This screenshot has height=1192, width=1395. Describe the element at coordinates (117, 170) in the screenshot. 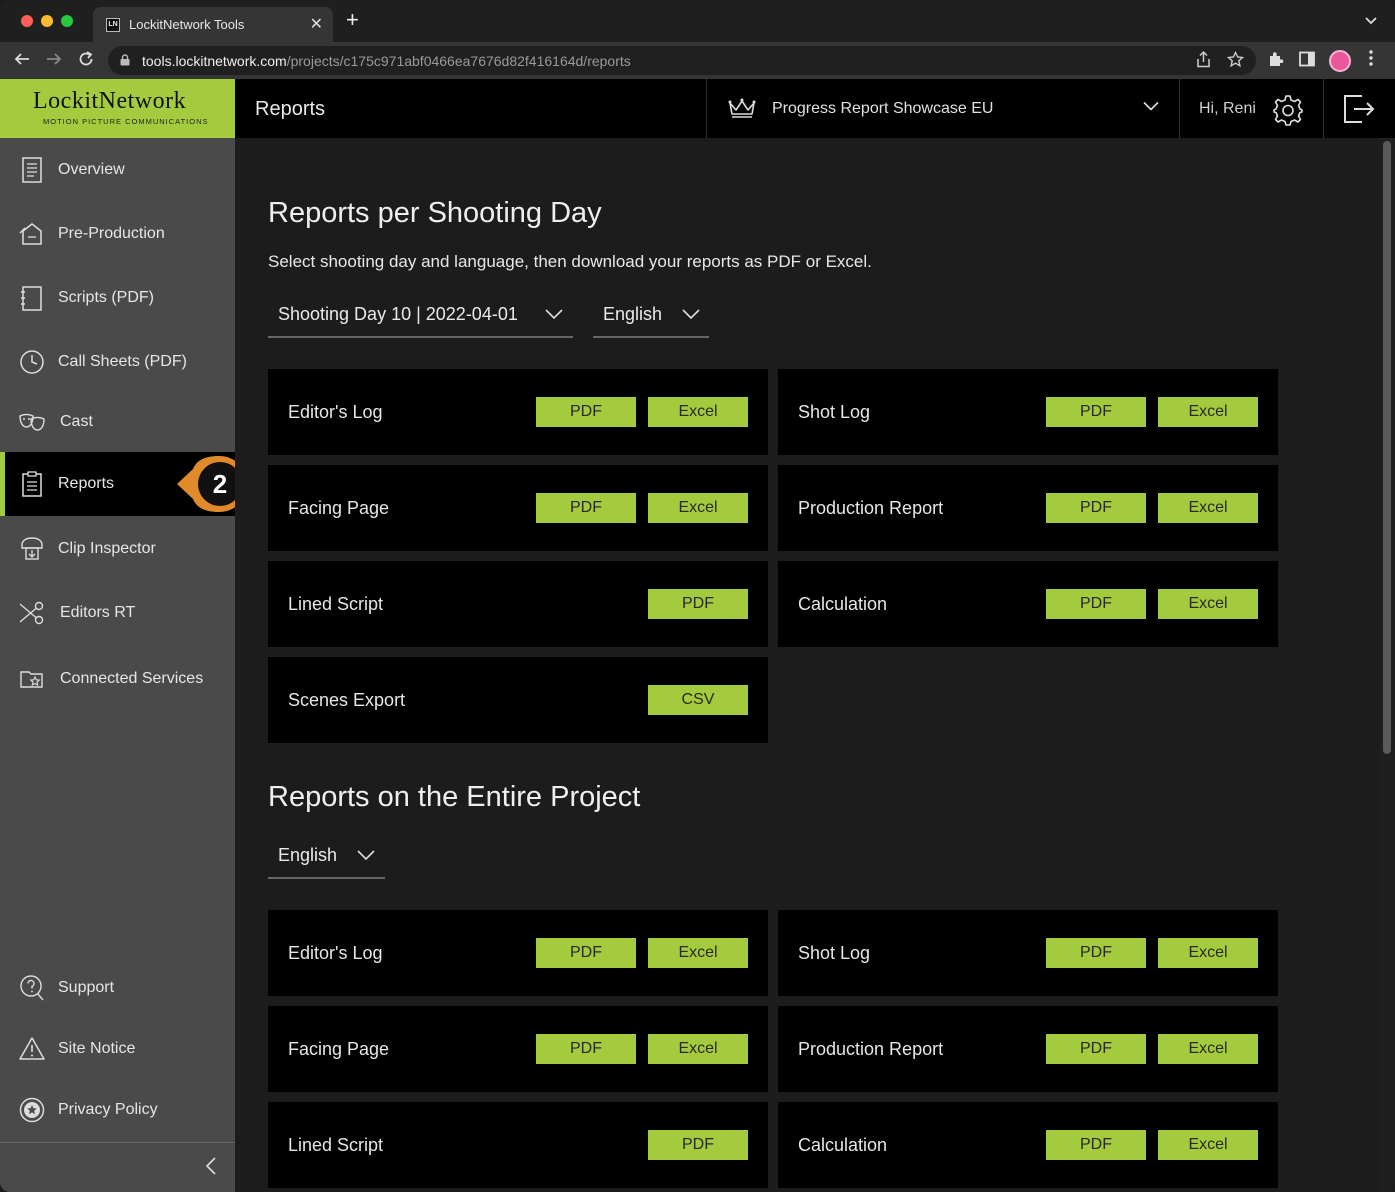

I see `sidebar-item-overview: Overview` at that location.